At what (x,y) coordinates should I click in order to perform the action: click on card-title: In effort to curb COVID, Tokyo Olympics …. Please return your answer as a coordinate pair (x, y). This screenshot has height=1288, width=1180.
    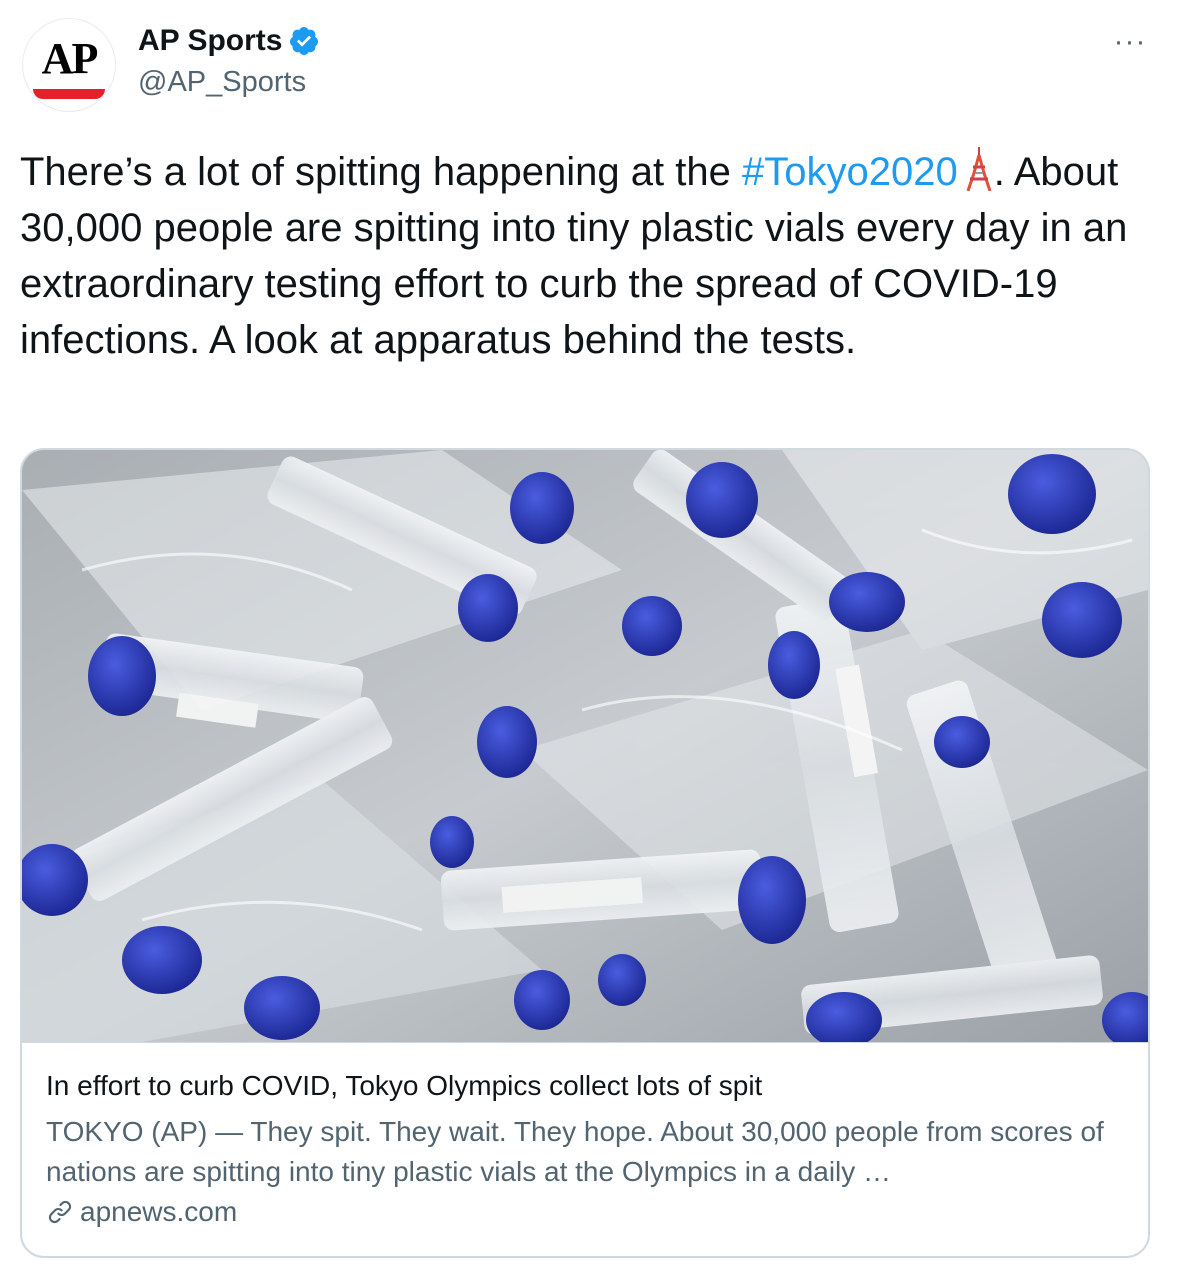
    Looking at the image, I should click on (404, 1086).